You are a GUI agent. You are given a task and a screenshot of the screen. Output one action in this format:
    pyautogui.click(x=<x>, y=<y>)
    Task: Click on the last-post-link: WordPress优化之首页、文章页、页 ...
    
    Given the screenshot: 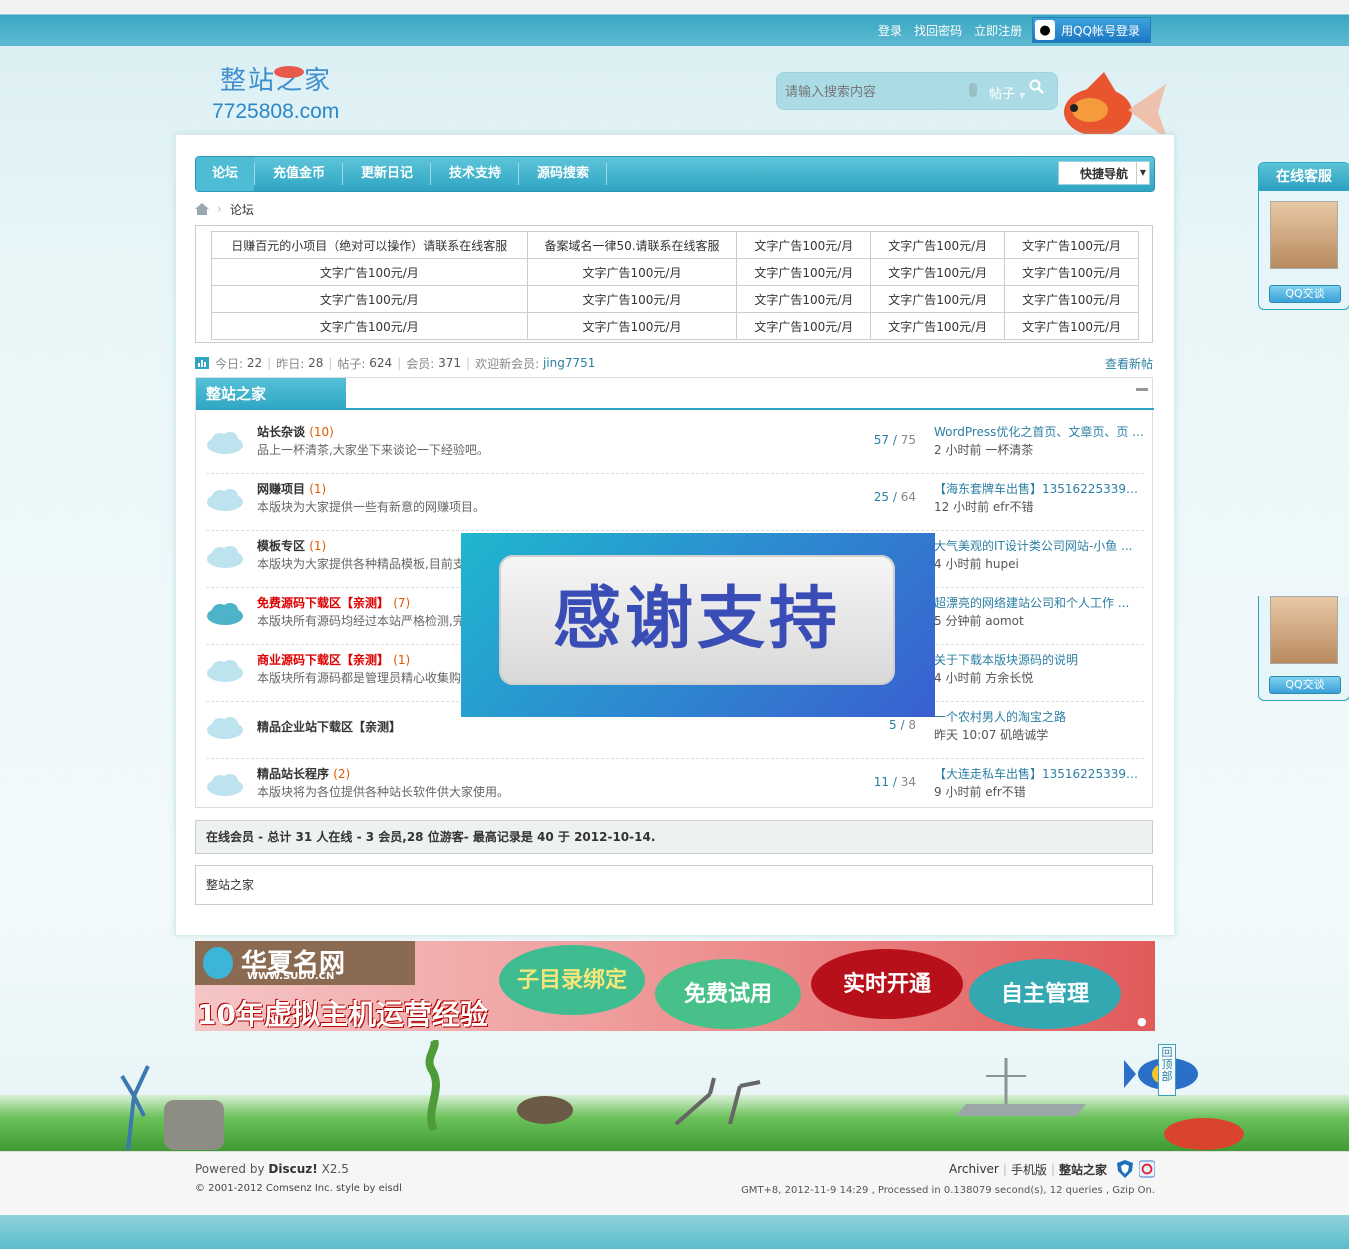 What is the action you would take?
    pyautogui.click(x=1039, y=431)
    